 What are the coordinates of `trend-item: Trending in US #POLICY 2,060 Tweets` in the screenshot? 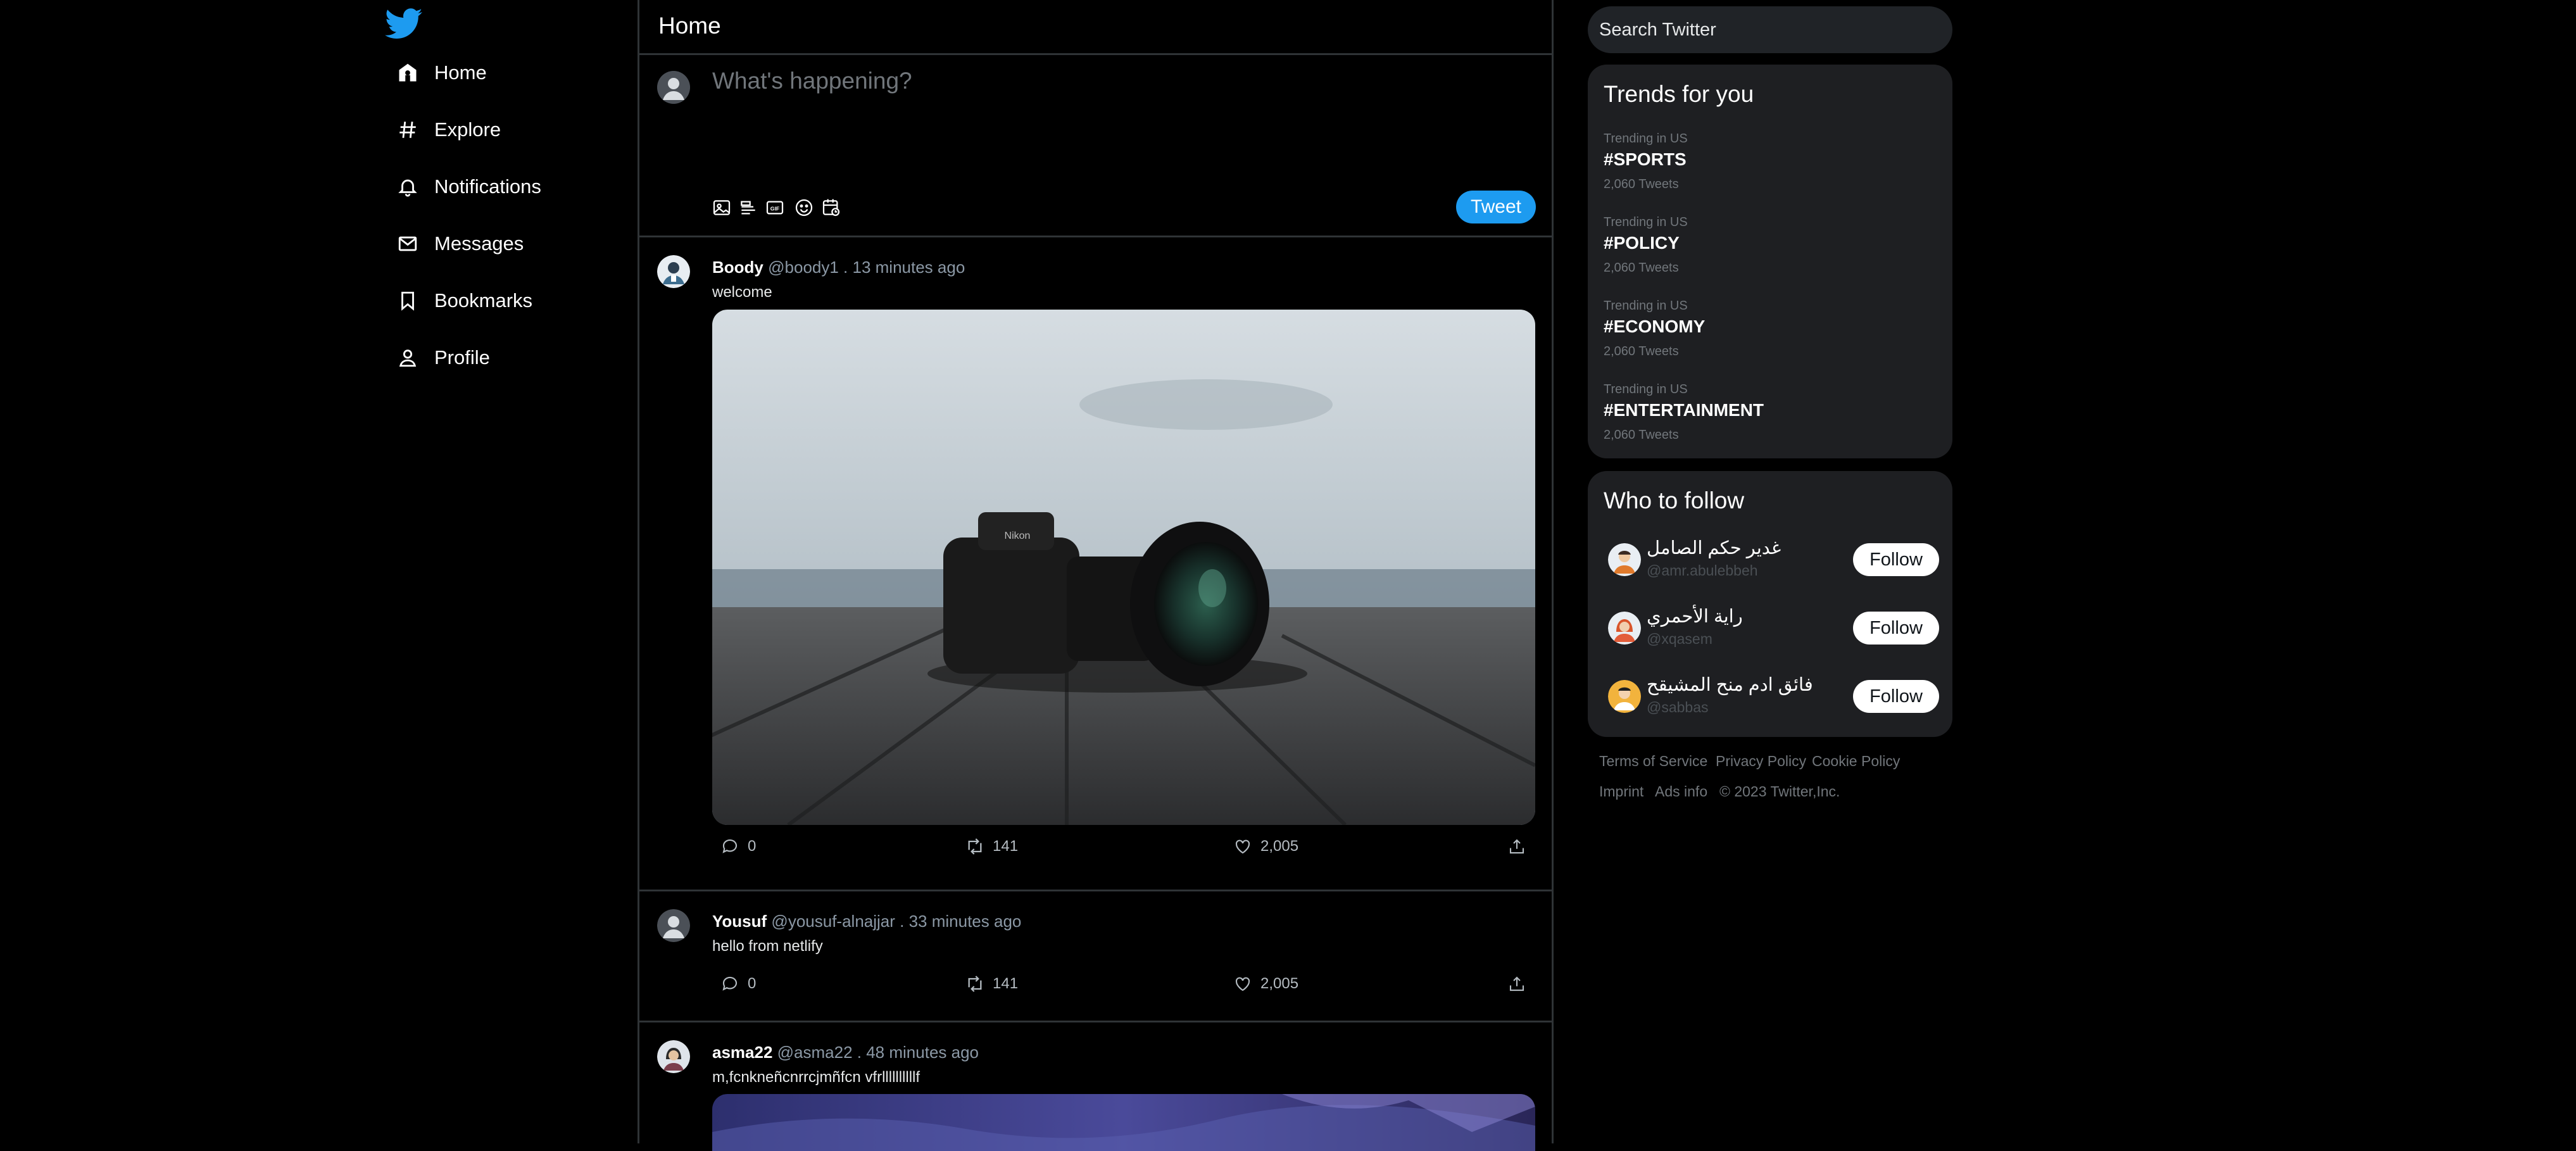 It's located at (1768, 256).